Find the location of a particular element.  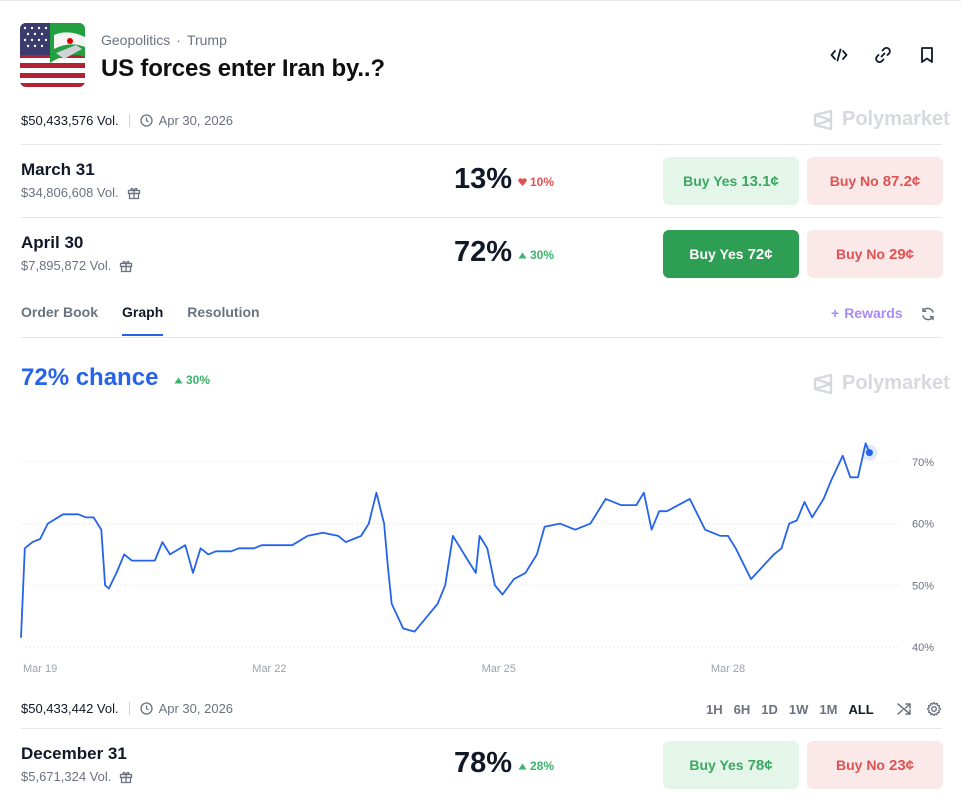

breadcrumb-tag: Trump is located at coordinates (207, 40).